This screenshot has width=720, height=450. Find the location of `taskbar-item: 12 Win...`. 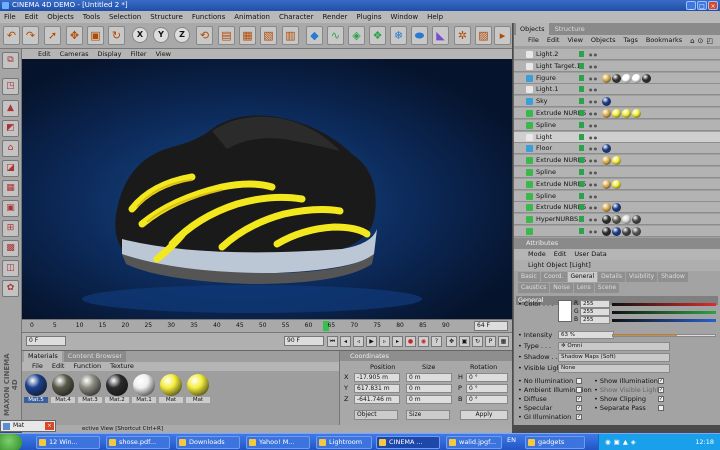

taskbar-item: 12 Win... is located at coordinates (68, 442).